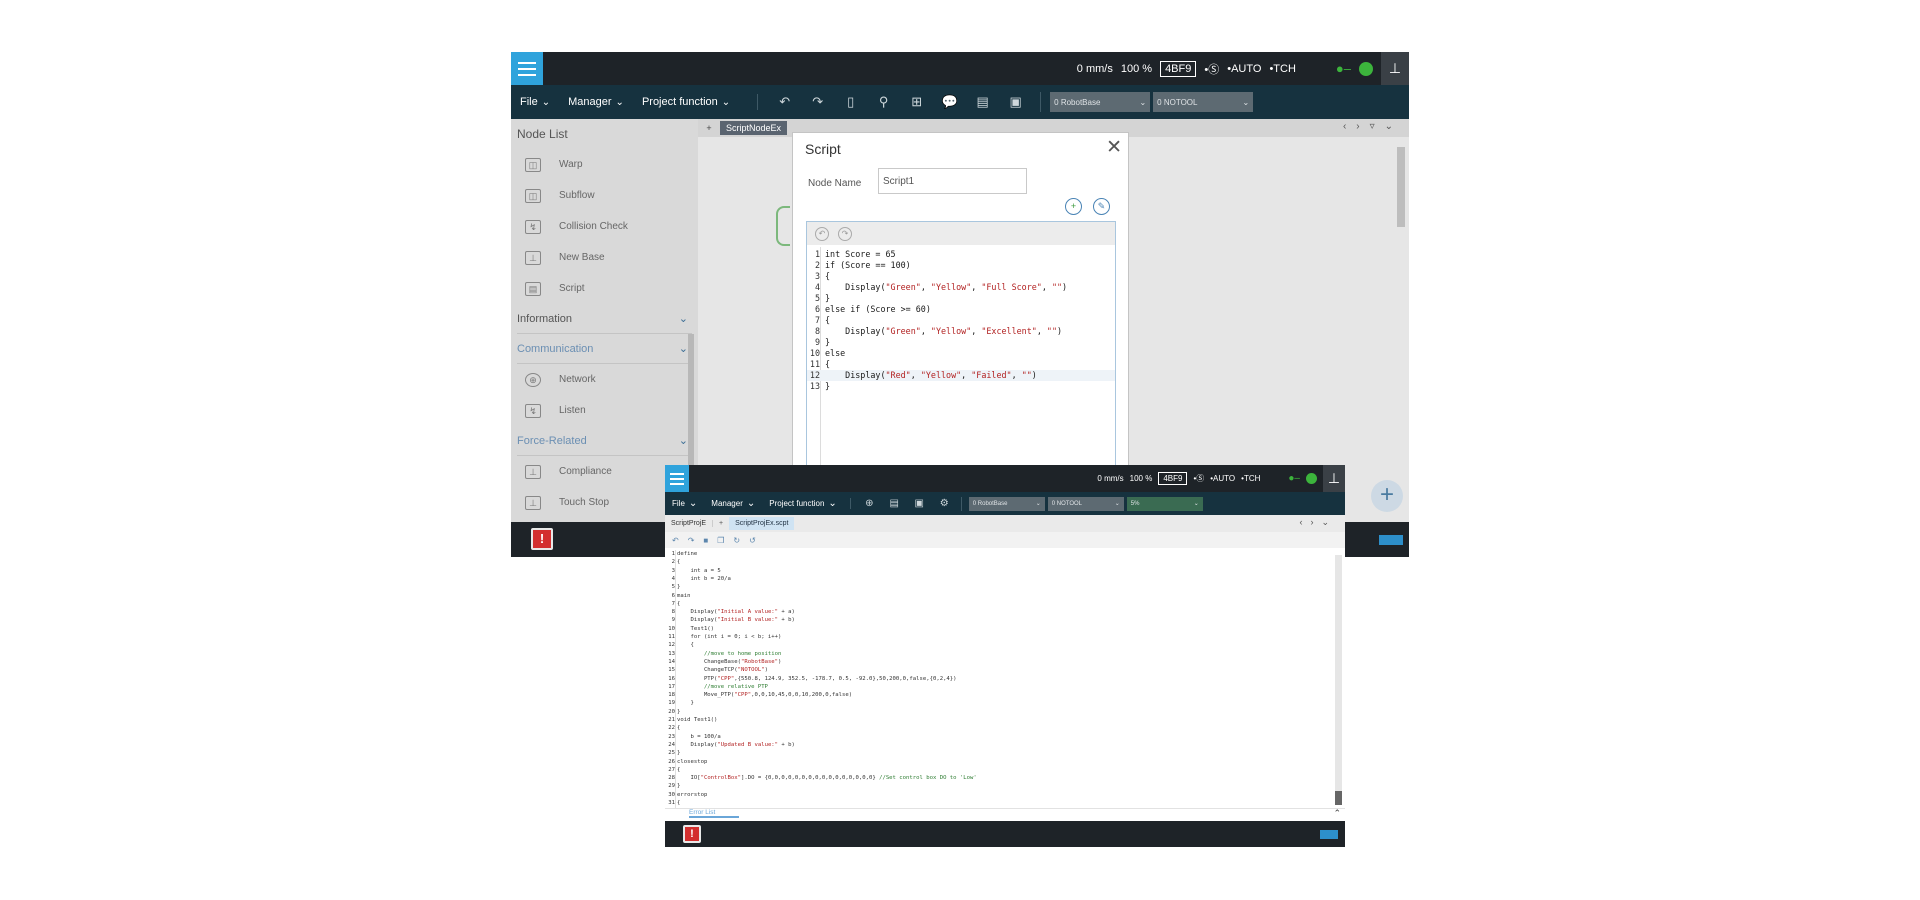 The width and height of the screenshot is (1920, 900). Describe the element at coordinates (1338, 680) in the screenshot. I see `code-scrollbar` at that location.